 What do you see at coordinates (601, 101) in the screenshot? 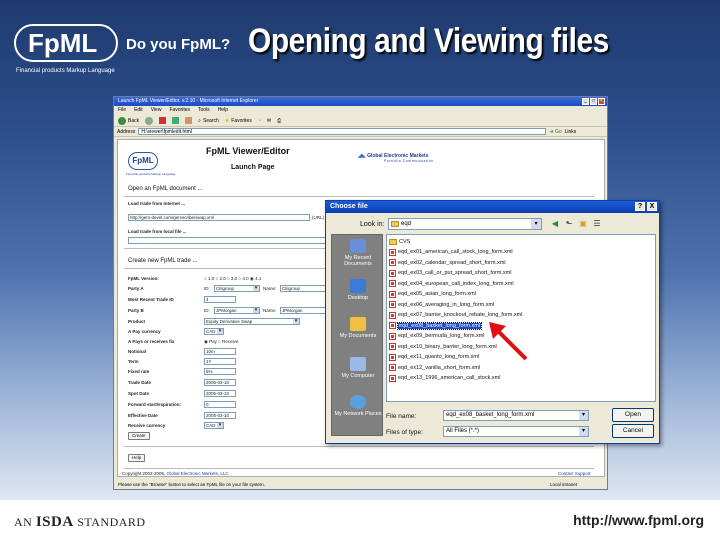
I see `close-icon: ×` at bounding box center [601, 101].